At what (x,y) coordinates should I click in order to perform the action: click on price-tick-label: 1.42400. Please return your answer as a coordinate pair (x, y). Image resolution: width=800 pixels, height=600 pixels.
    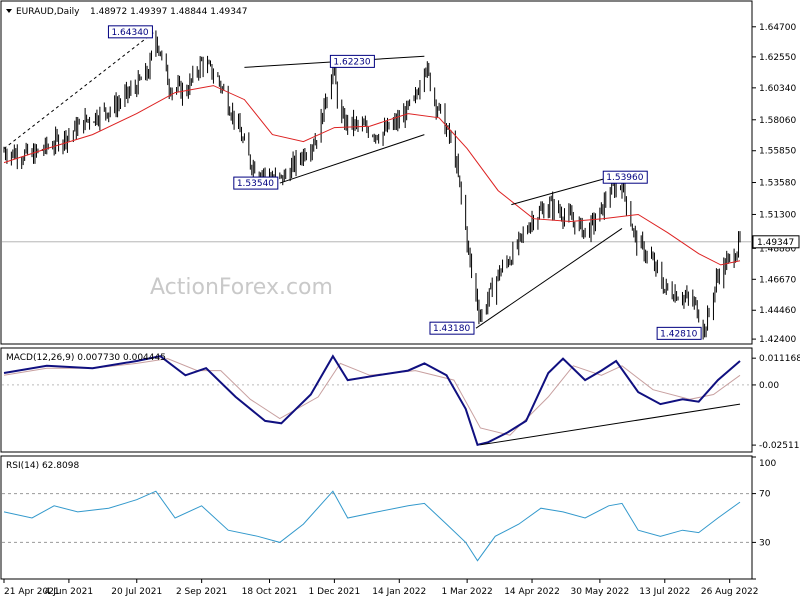
    Looking at the image, I should click on (777, 340).